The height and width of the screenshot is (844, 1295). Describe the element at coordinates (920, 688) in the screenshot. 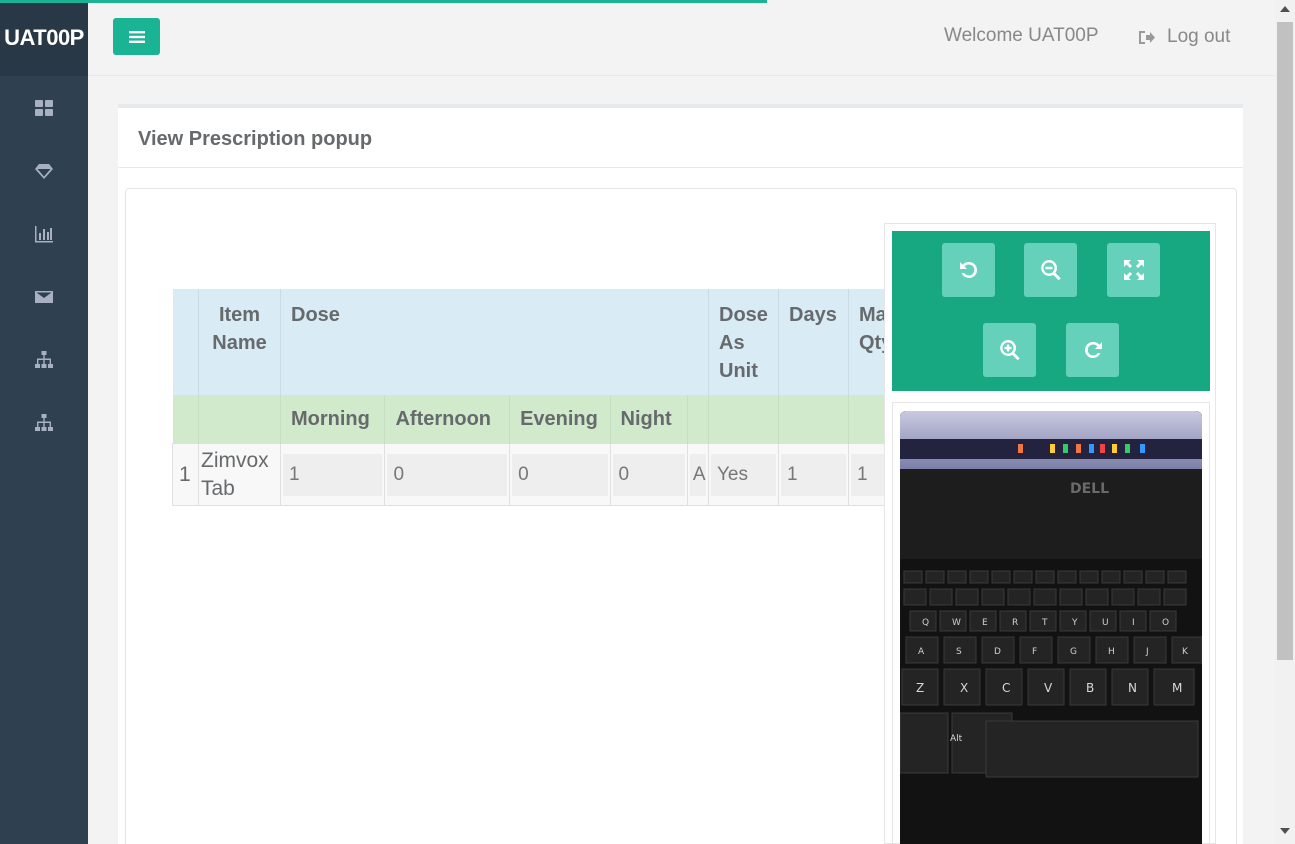

I see `svg-text: Z` at that location.